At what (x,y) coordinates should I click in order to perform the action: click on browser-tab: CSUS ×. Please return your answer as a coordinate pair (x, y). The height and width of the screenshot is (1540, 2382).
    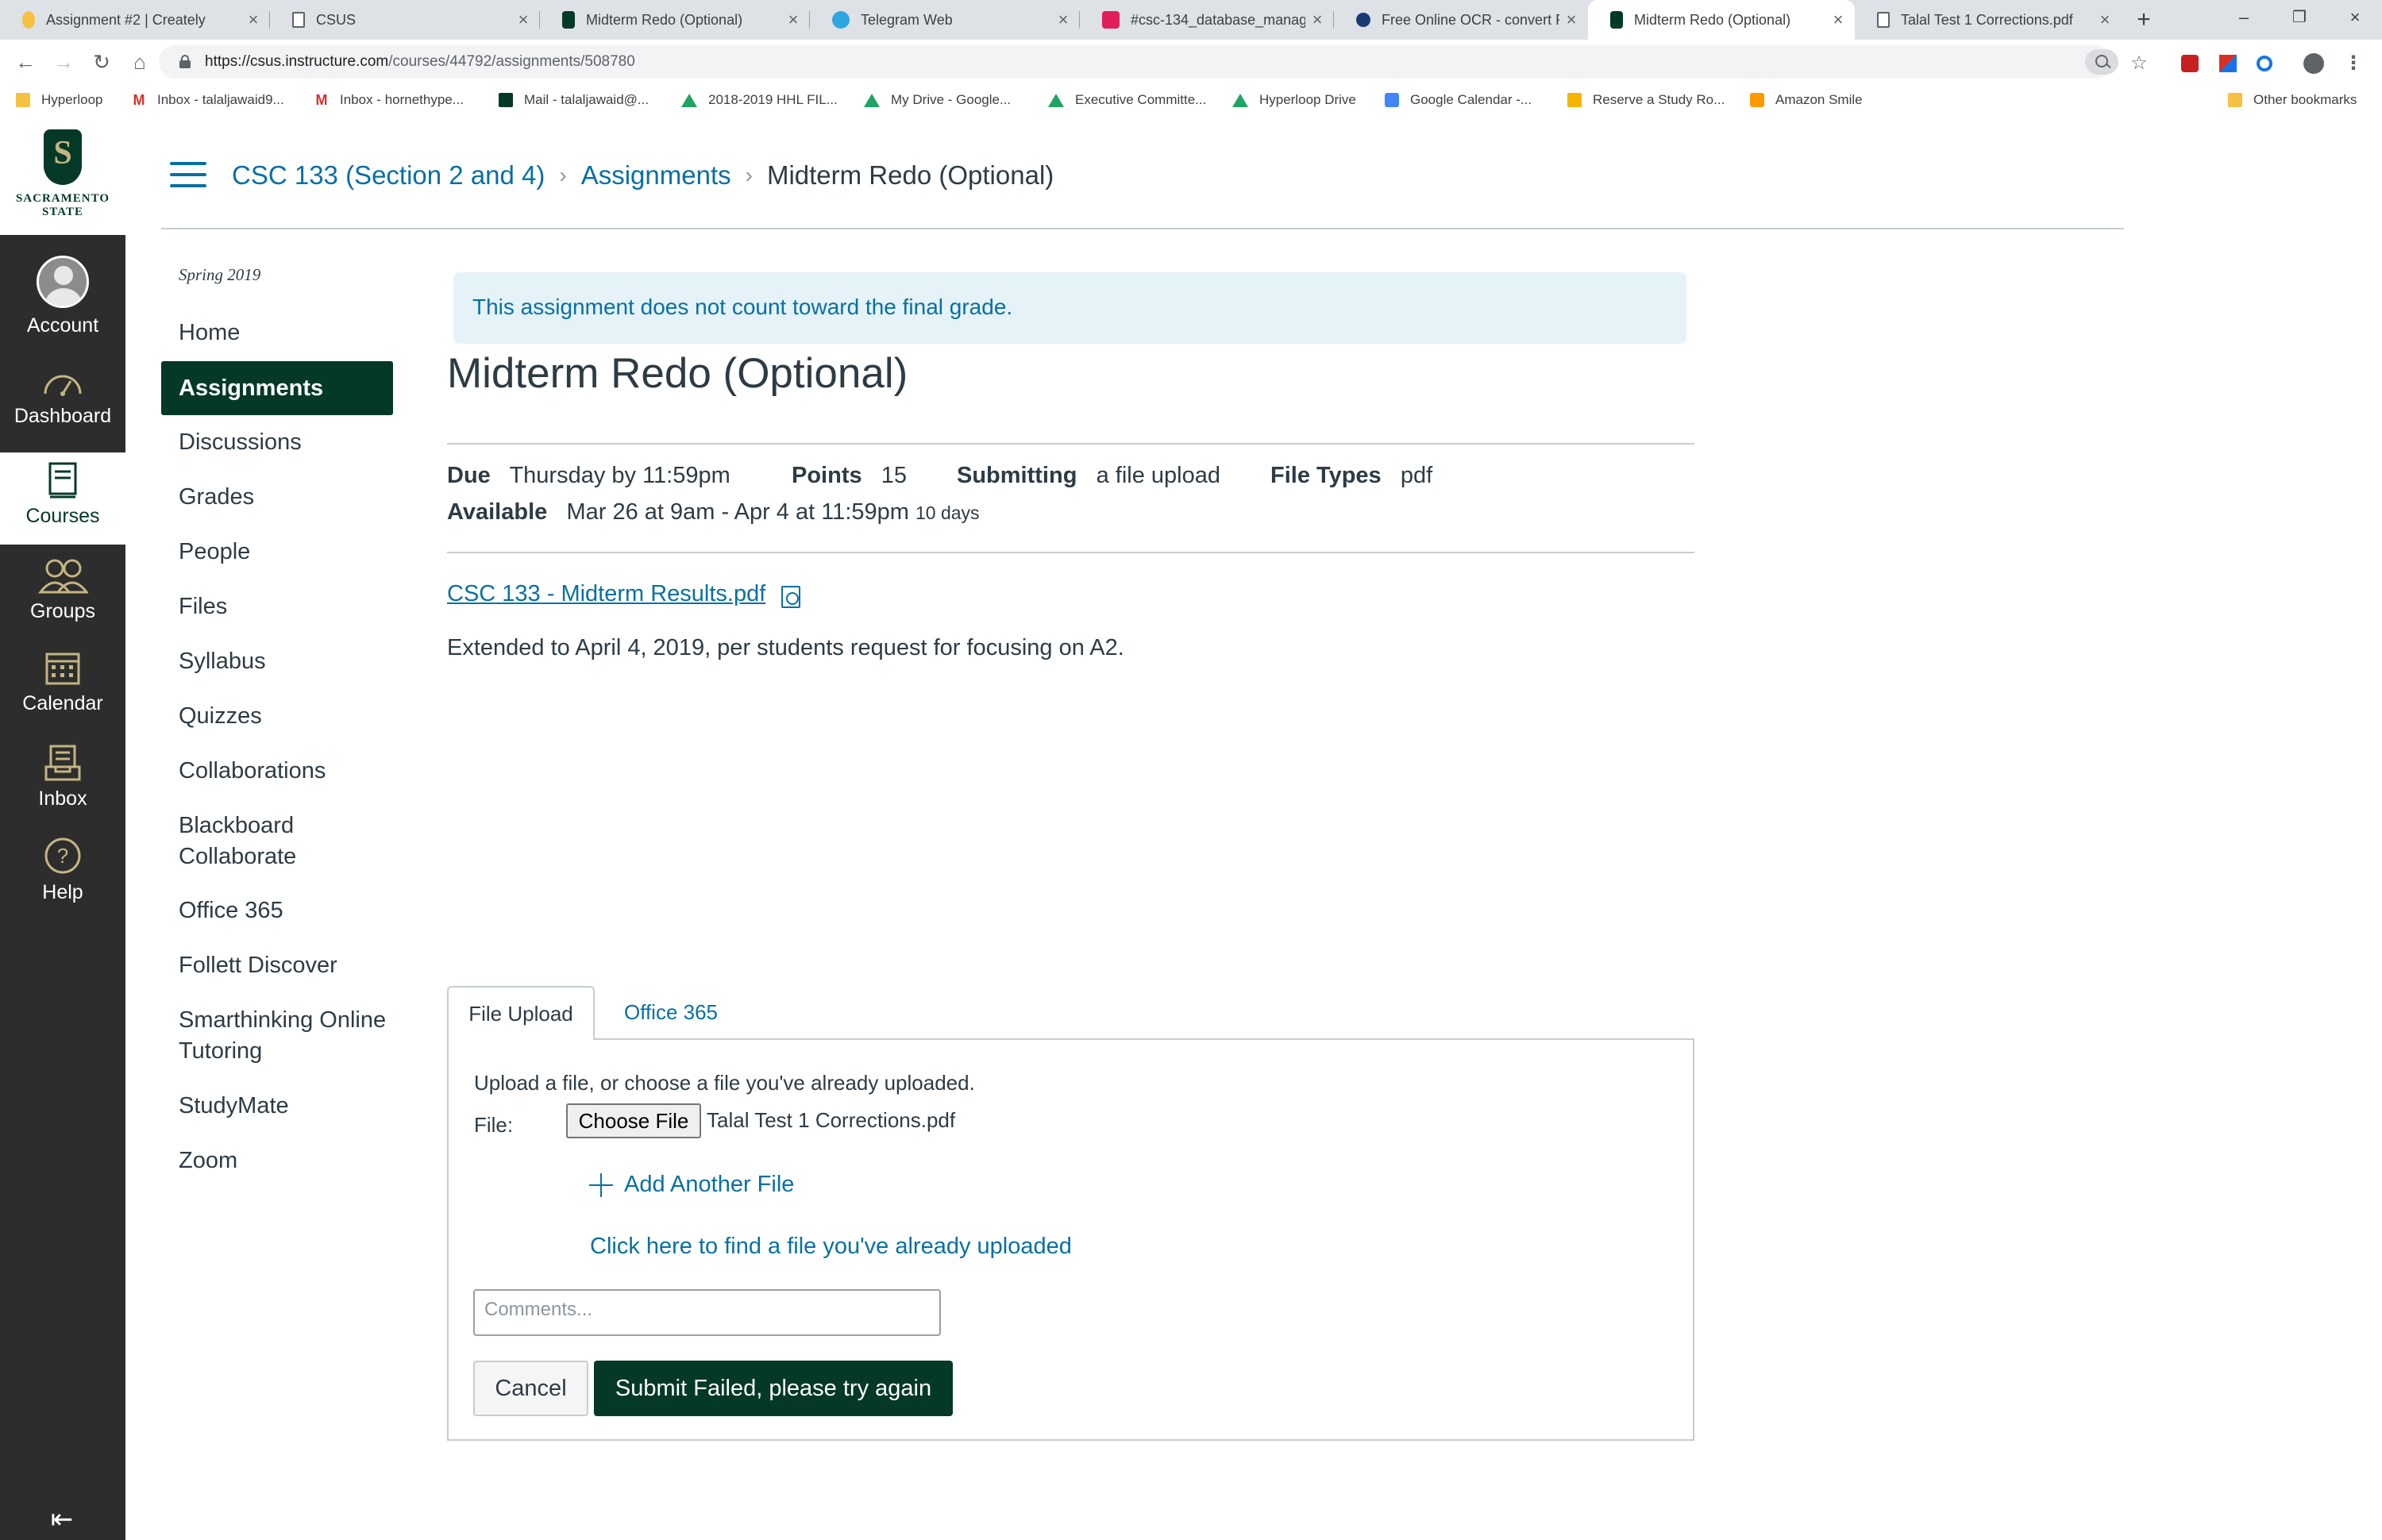
    Looking at the image, I should click on (405, 20).